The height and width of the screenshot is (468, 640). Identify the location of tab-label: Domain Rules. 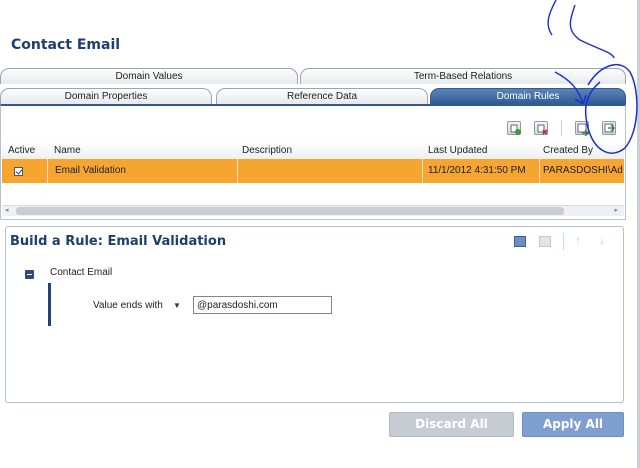
(528, 96).